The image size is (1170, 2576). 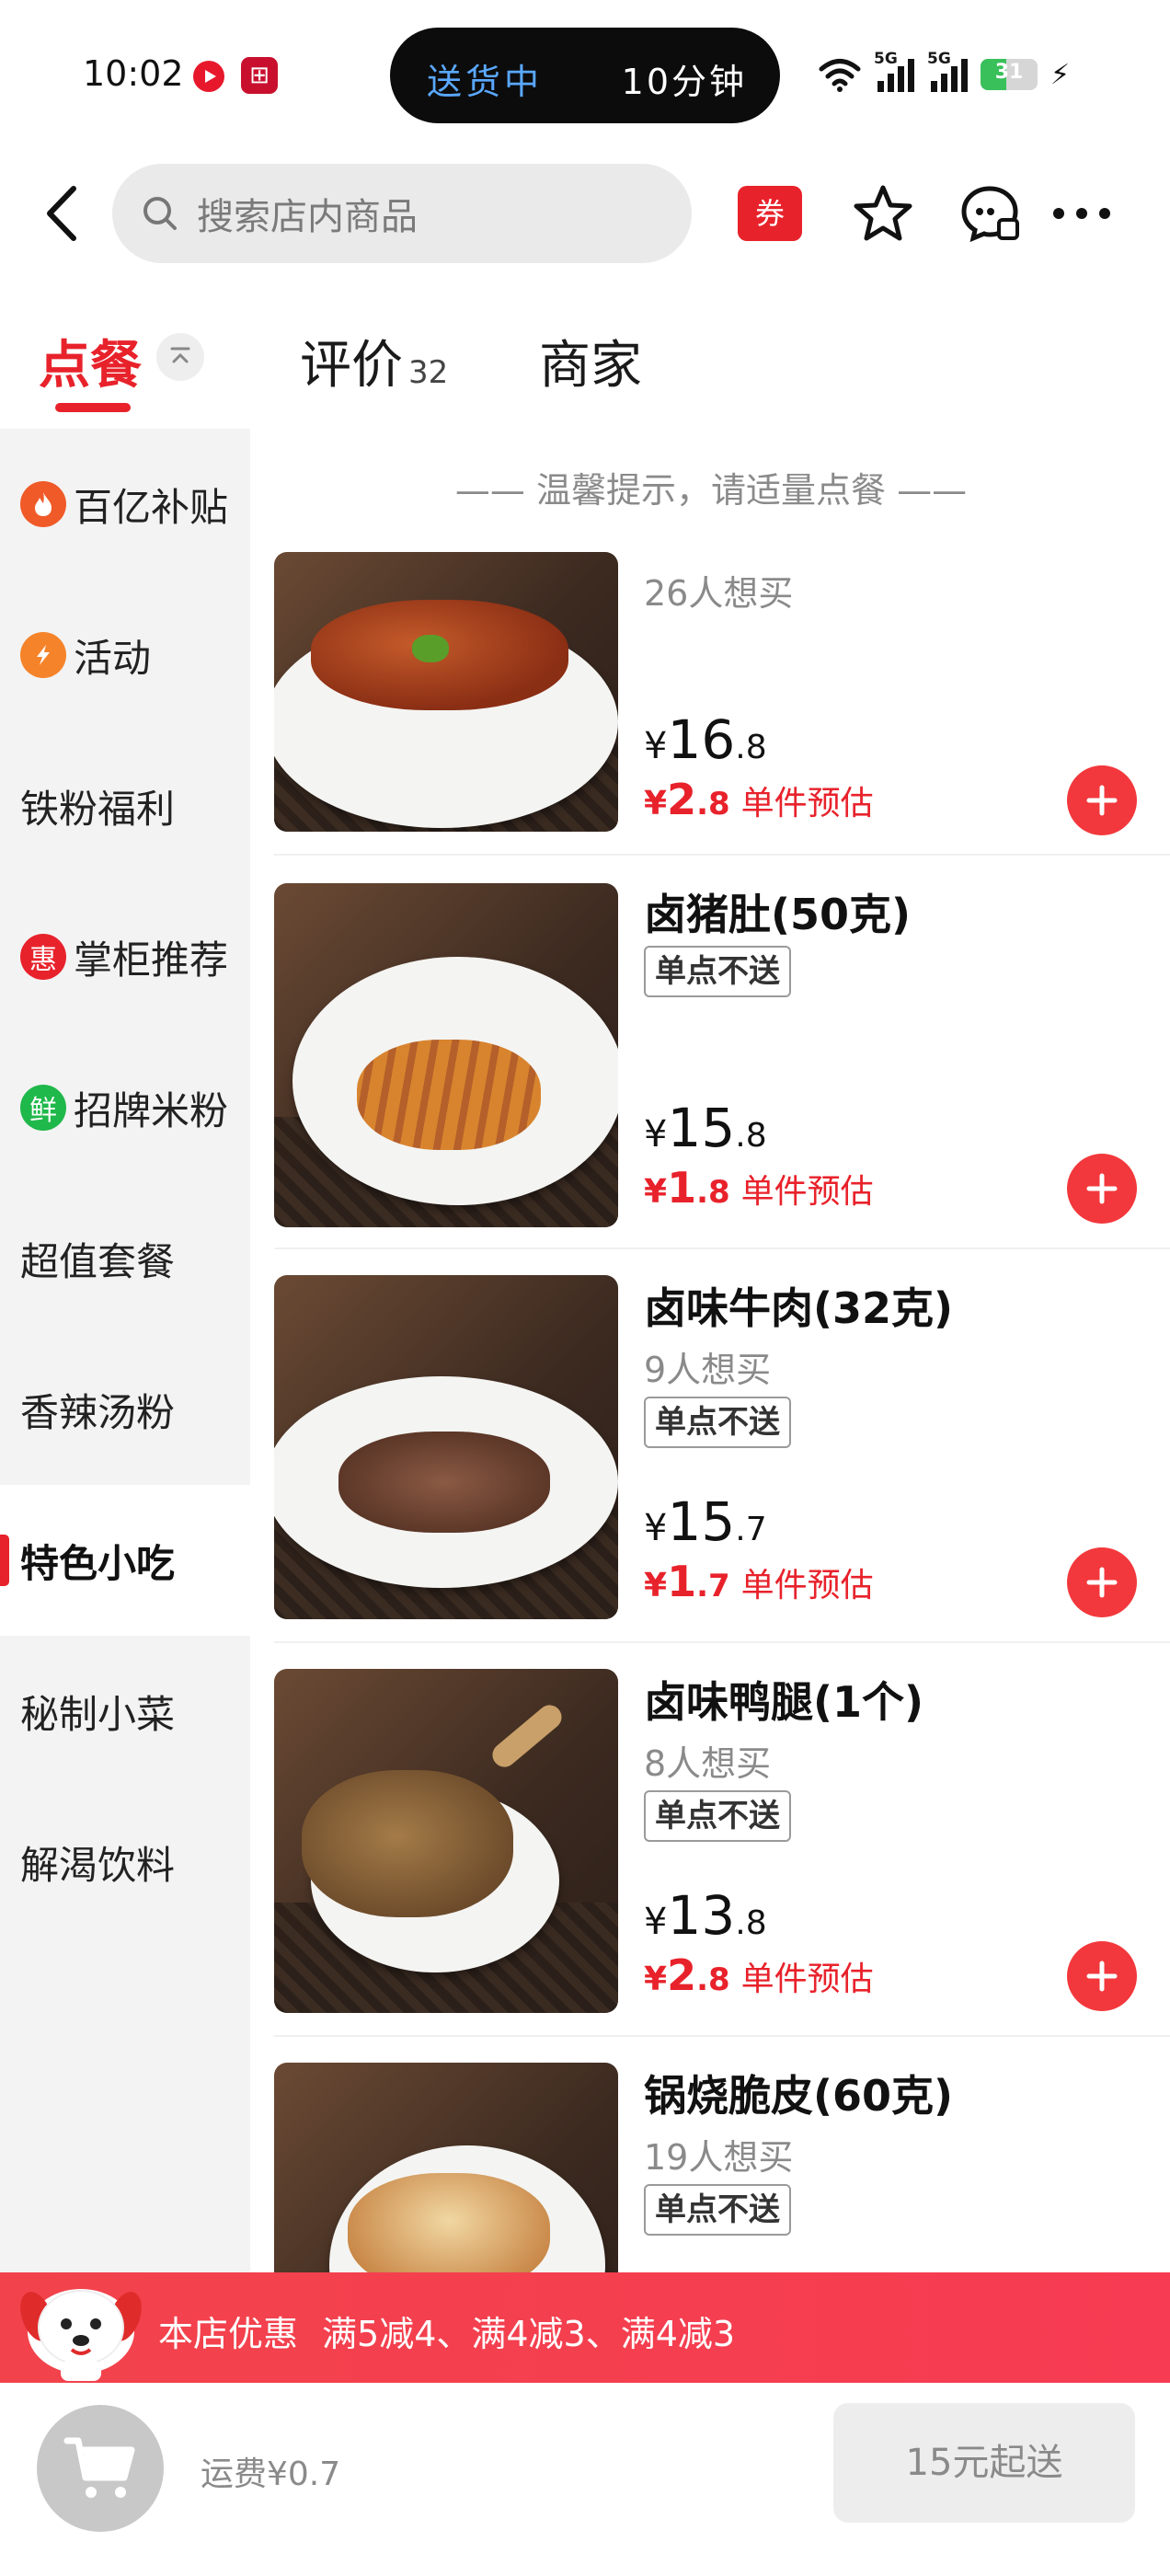 I want to click on product-estimated-price: ¥1.8 单件预估, so click(x=759, y=1188).